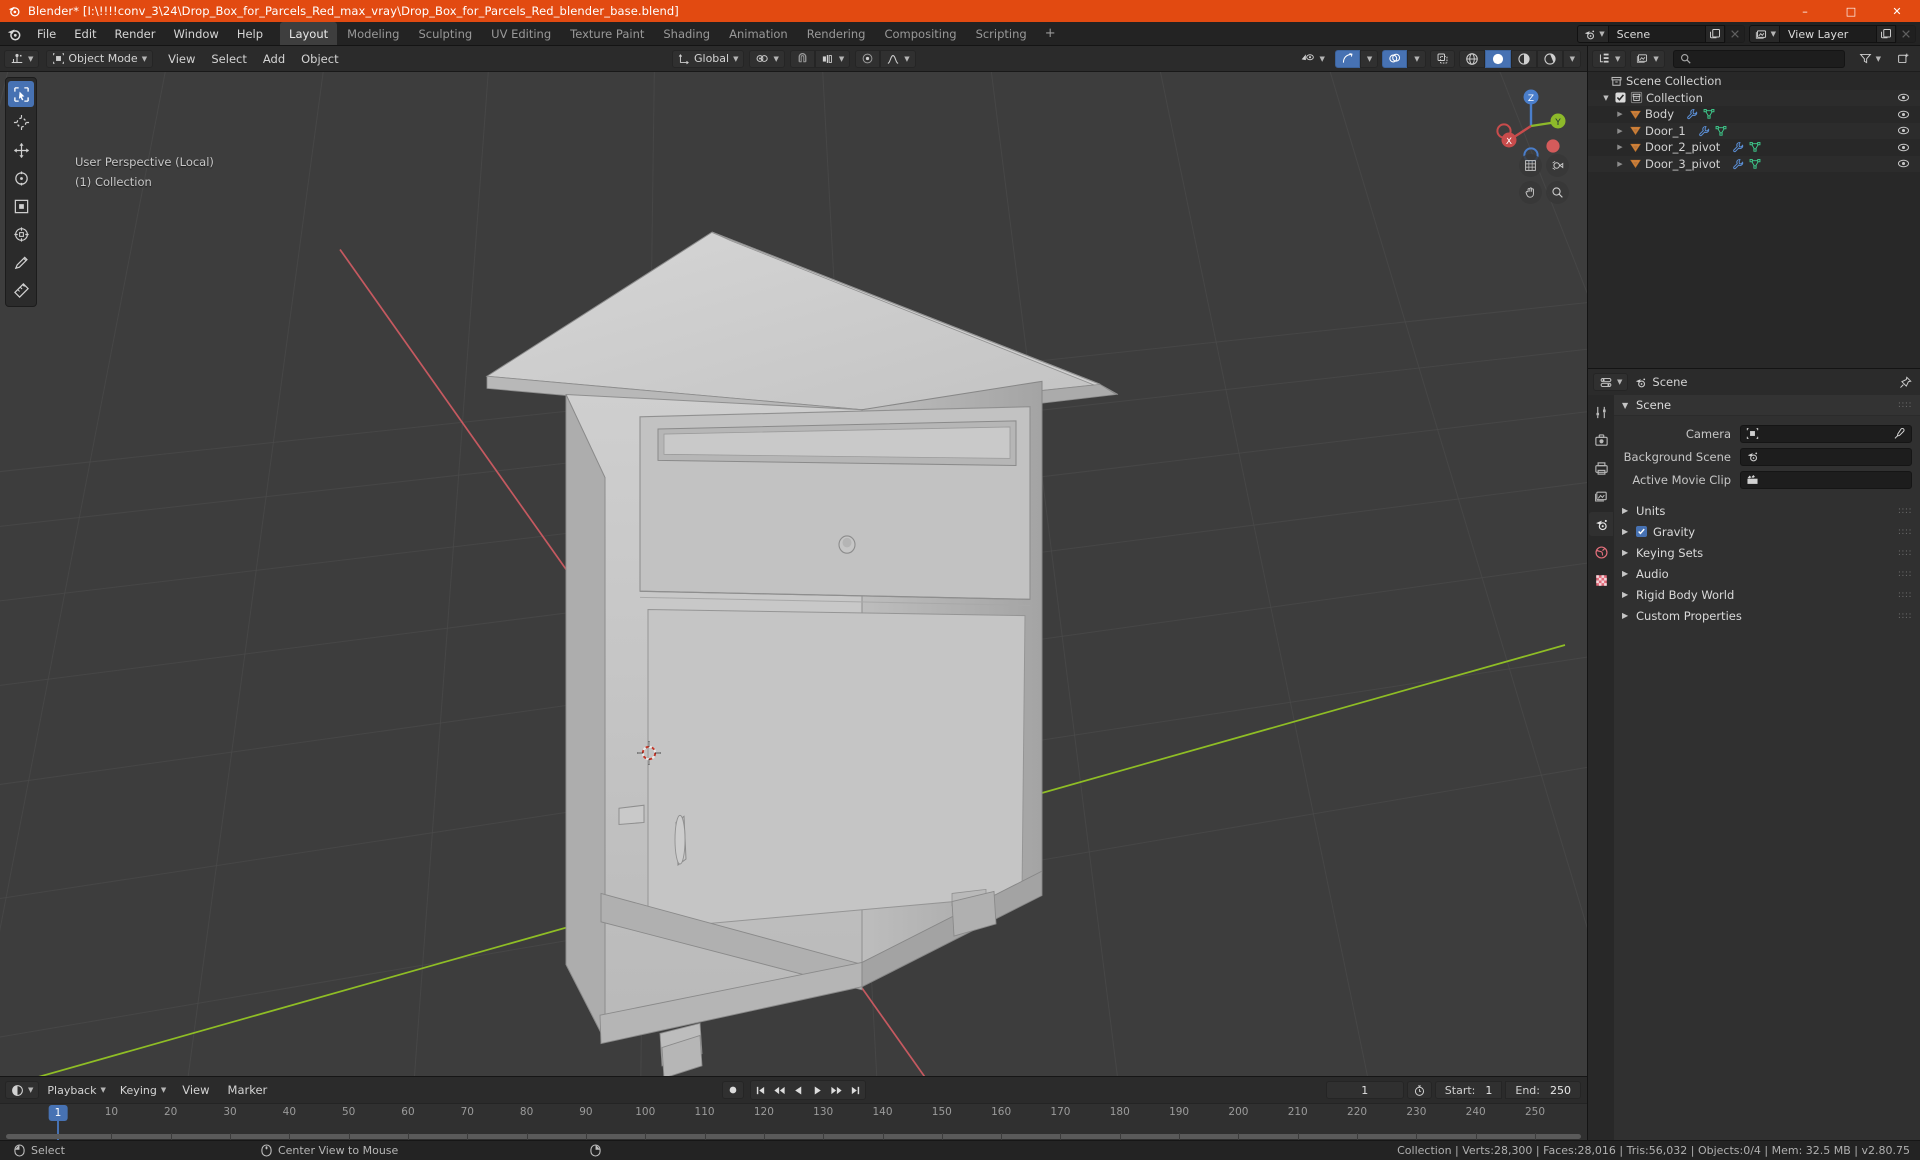 The width and height of the screenshot is (1920, 1160). What do you see at coordinates (521, 33) in the screenshot?
I see `tab-uv-editing: UV Editing` at bounding box center [521, 33].